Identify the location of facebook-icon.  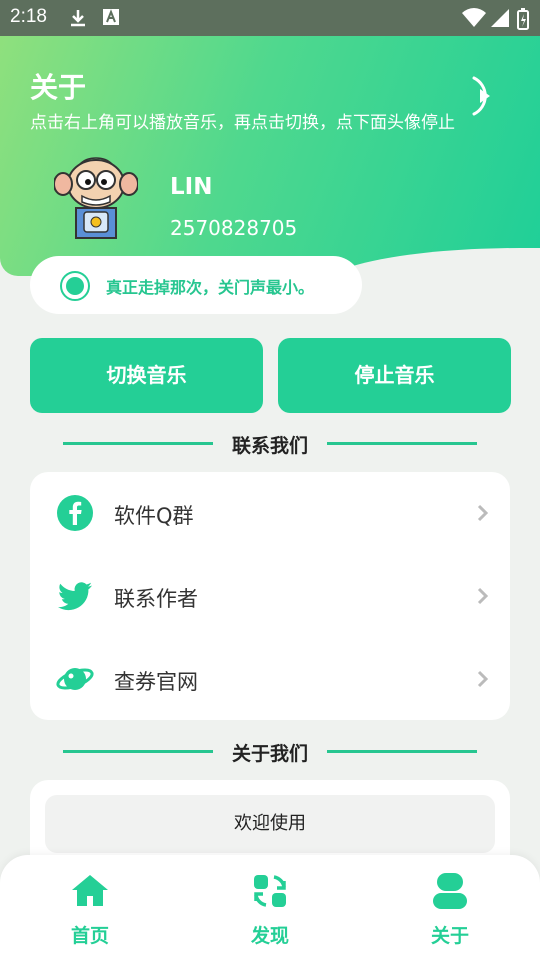
(75, 513).